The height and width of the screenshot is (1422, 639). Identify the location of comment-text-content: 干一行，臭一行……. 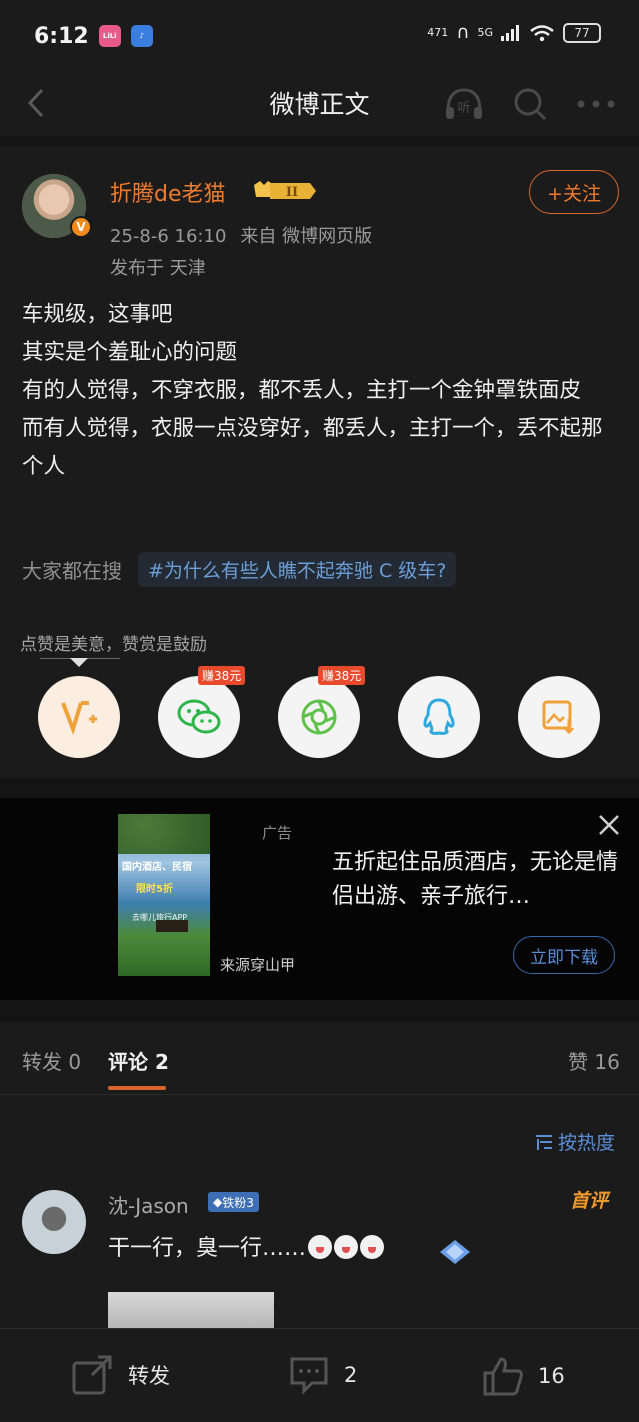
(207, 1248).